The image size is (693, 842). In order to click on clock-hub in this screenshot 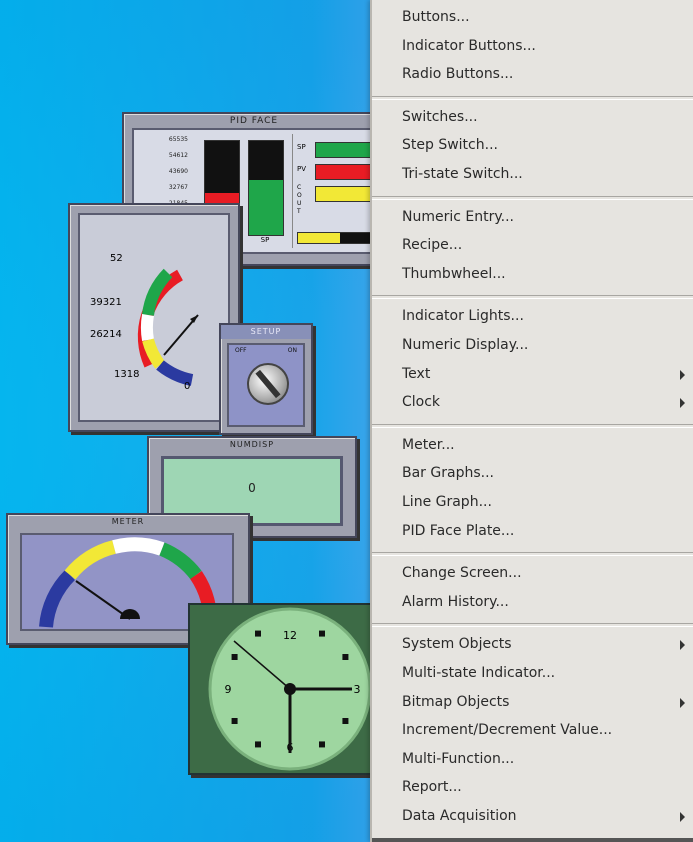, I will do `click(290, 689)`.